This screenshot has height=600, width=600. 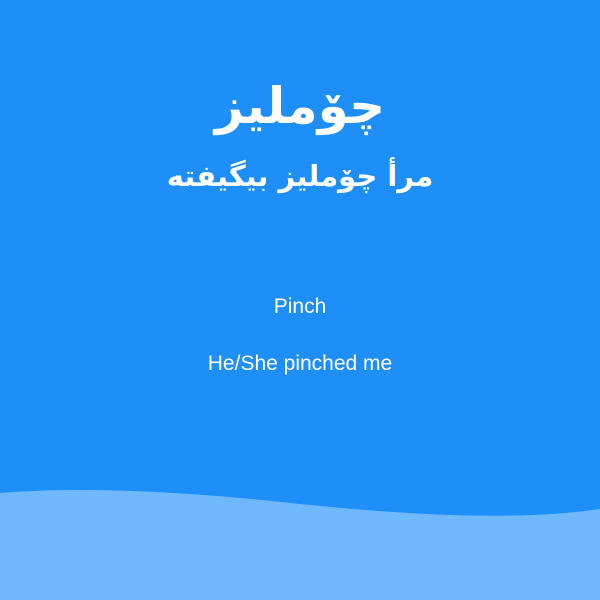 I want to click on example-sentence: مرأ چۆملیز بیگیفته, so click(x=300, y=176).